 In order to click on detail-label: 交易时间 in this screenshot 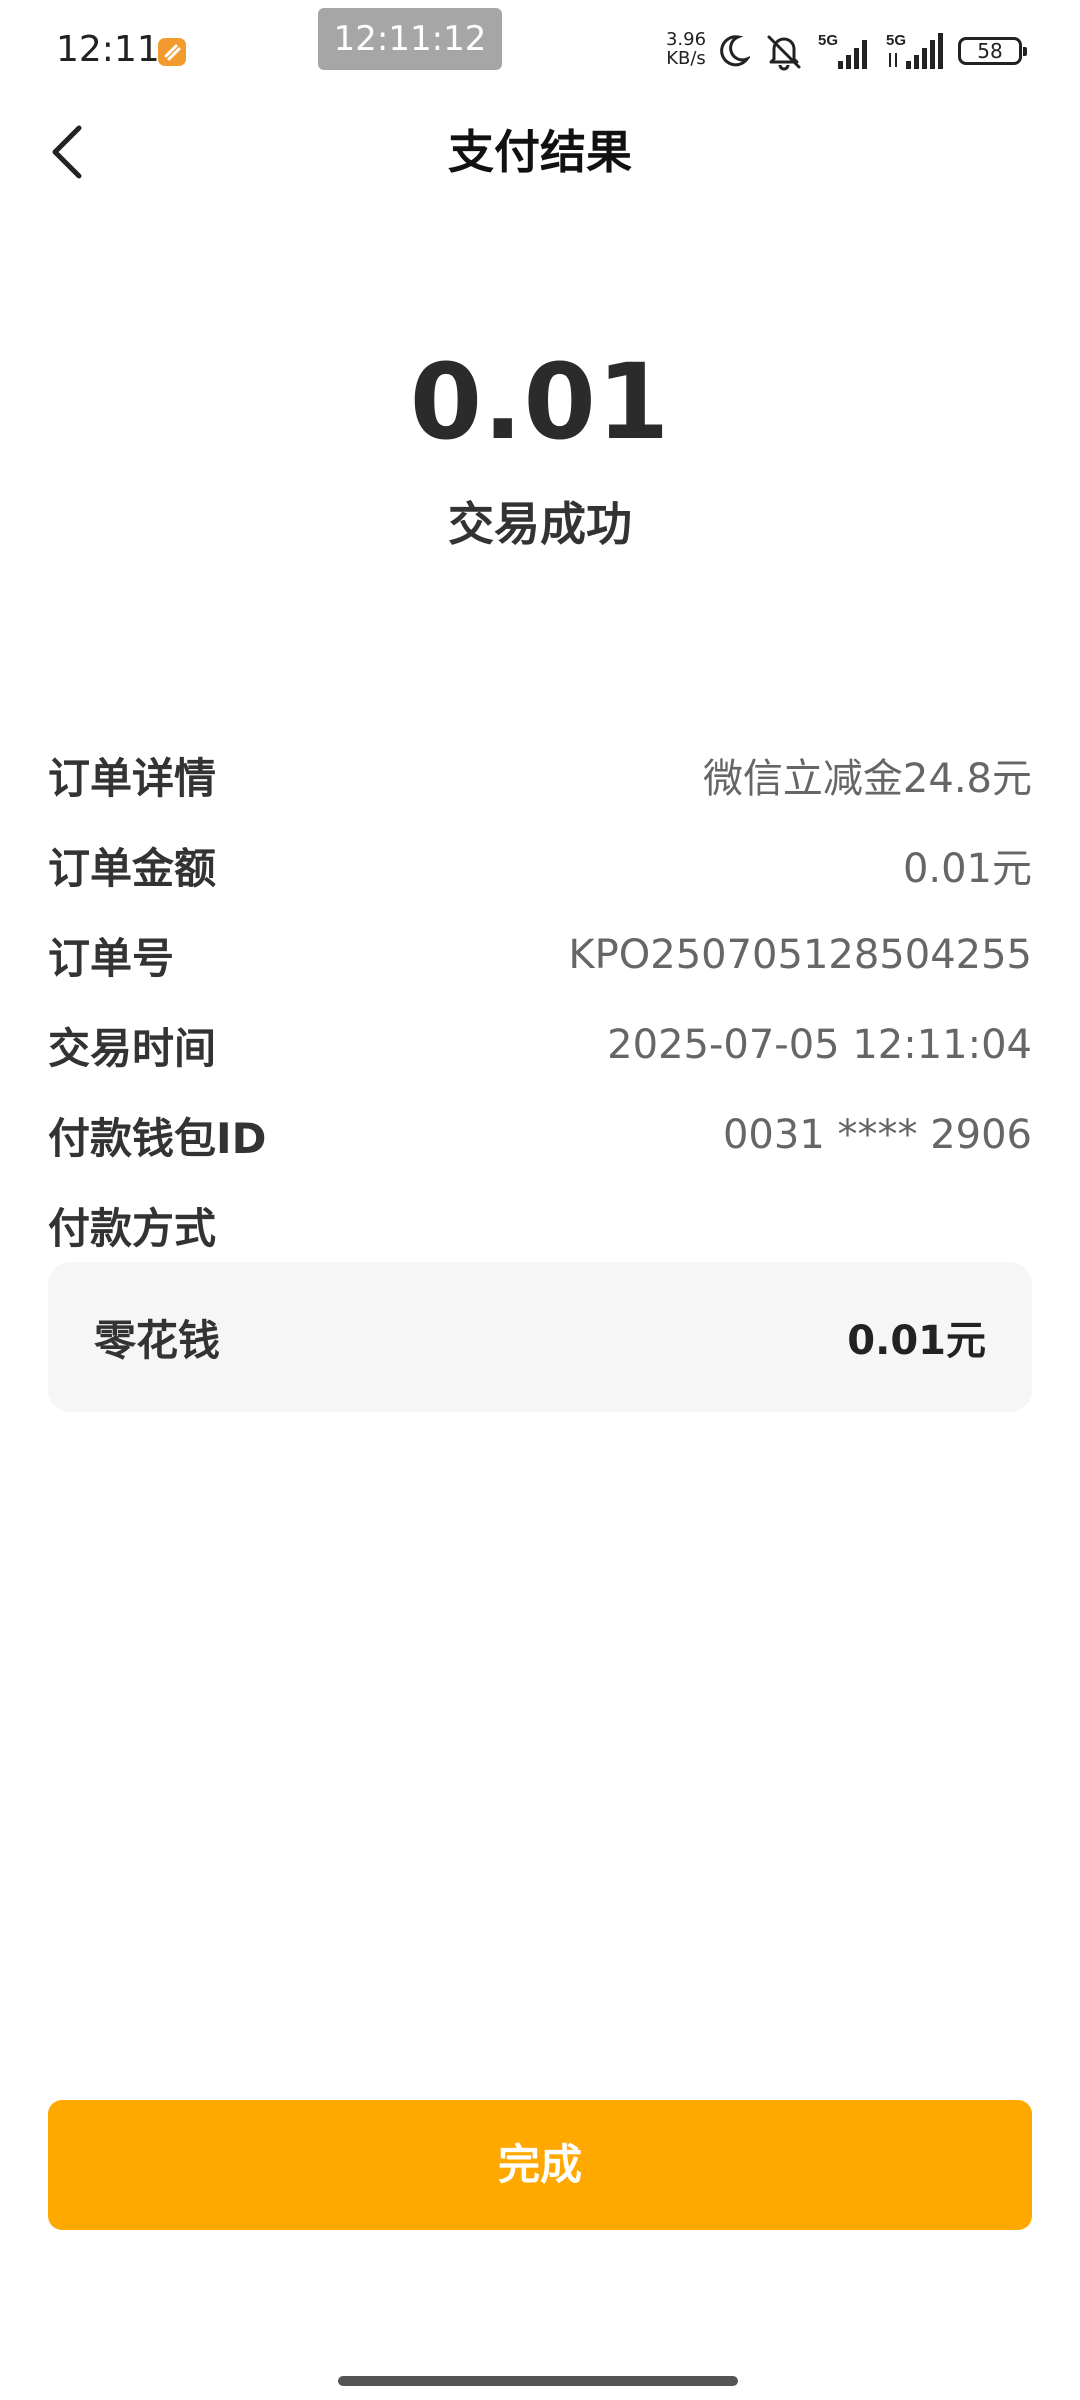, I will do `click(132, 1048)`.